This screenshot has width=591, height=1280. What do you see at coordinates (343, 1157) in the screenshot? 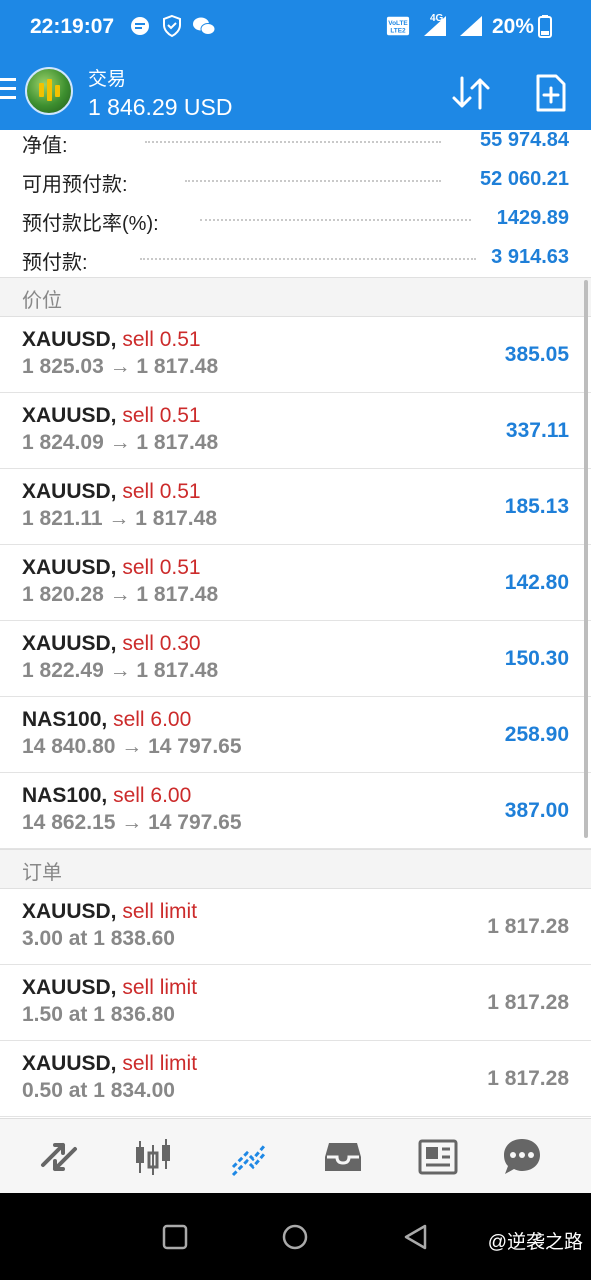
I see `history-icon` at bounding box center [343, 1157].